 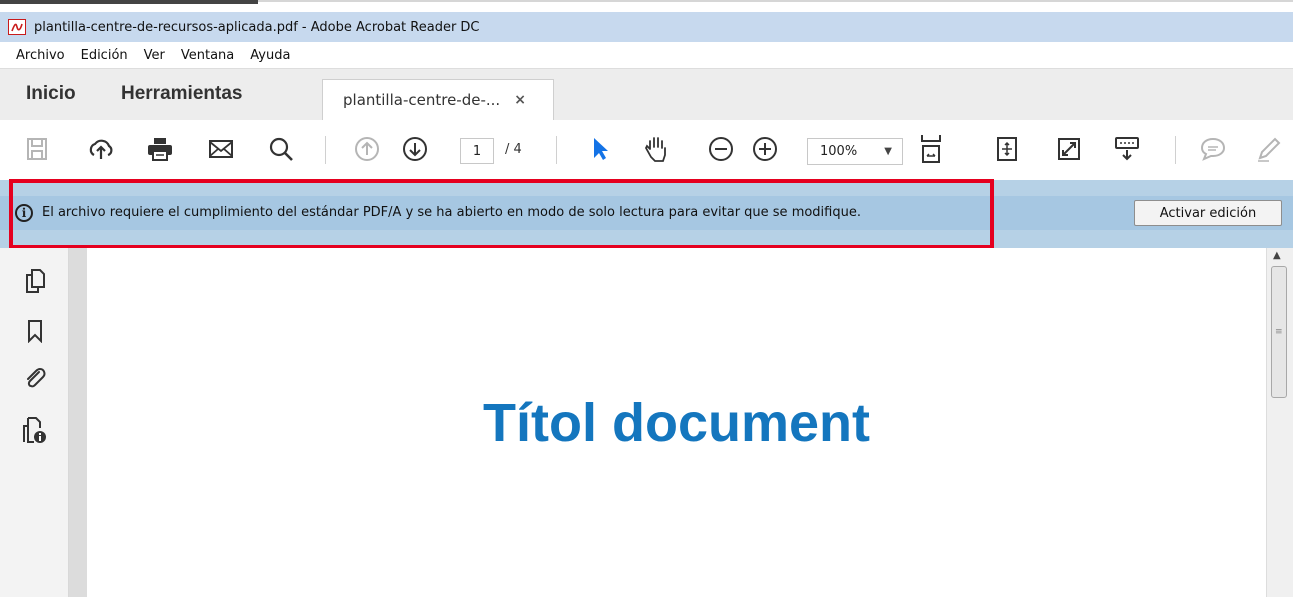 What do you see at coordinates (24, 213) in the screenshot?
I see `info-icon: i` at bounding box center [24, 213].